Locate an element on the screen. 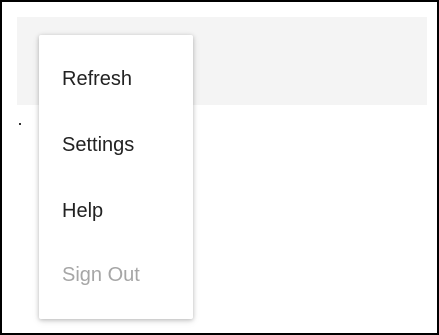 This screenshot has height=335, width=439. menu-item-sign-out: Sign Out is located at coordinates (101, 274).